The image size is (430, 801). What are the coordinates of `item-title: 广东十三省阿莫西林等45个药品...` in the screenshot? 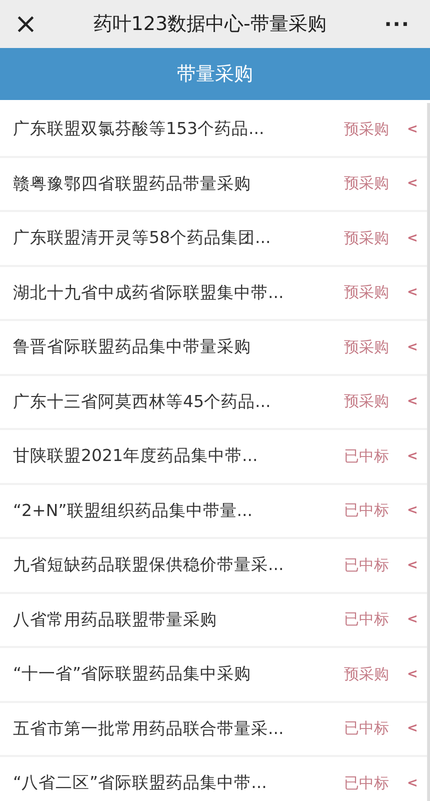 It's located at (142, 401).